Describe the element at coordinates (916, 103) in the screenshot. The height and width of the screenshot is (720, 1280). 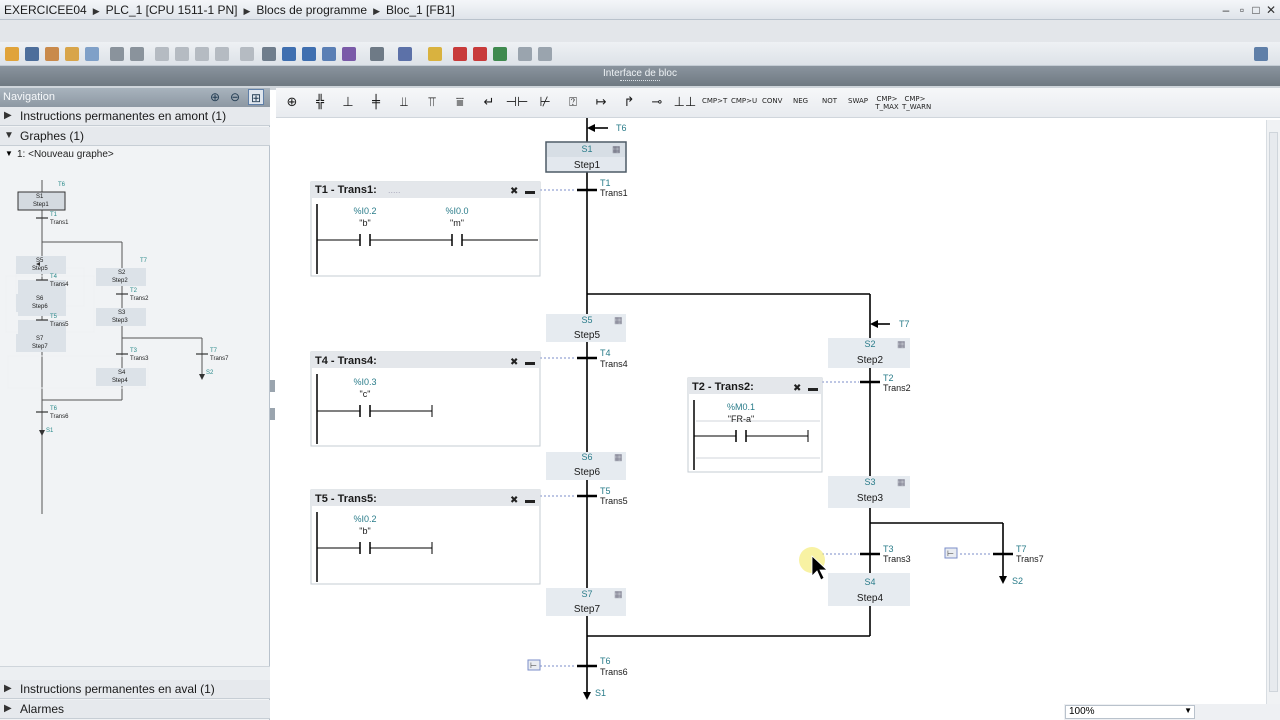
I see `palette-cmp-twarn: CMP> T_WARN` at that location.